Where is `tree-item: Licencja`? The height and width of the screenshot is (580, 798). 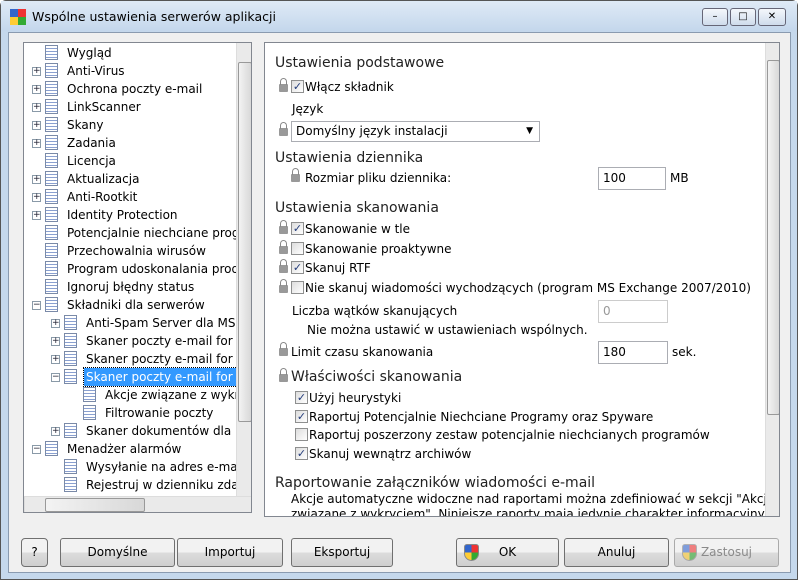 tree-item: Licencja is located at coordinates (130, 161).